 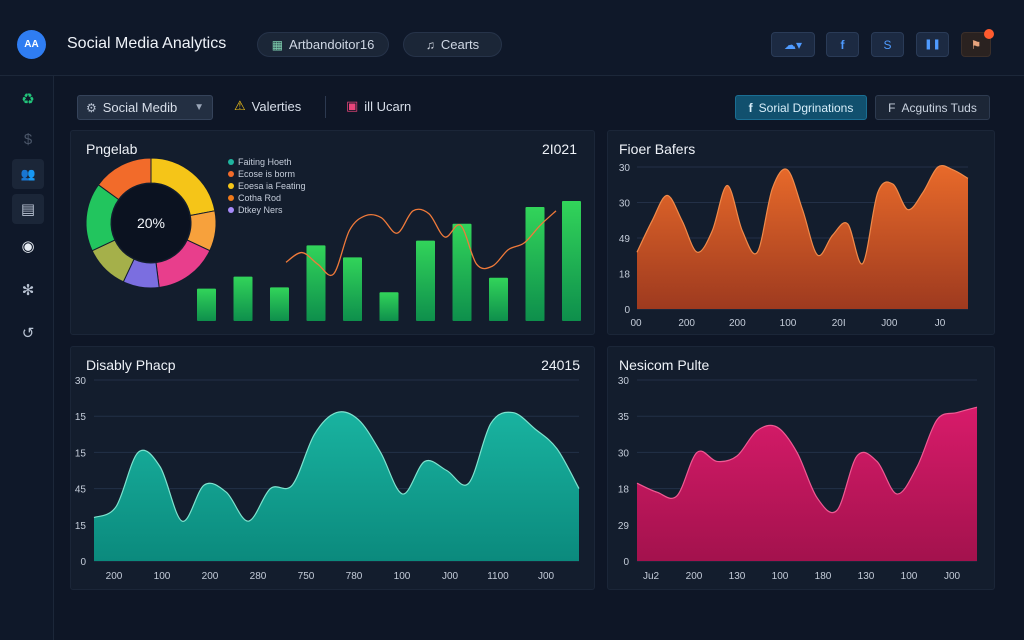 I want to click on facebook-icon: F, so click(x=892, y=107).